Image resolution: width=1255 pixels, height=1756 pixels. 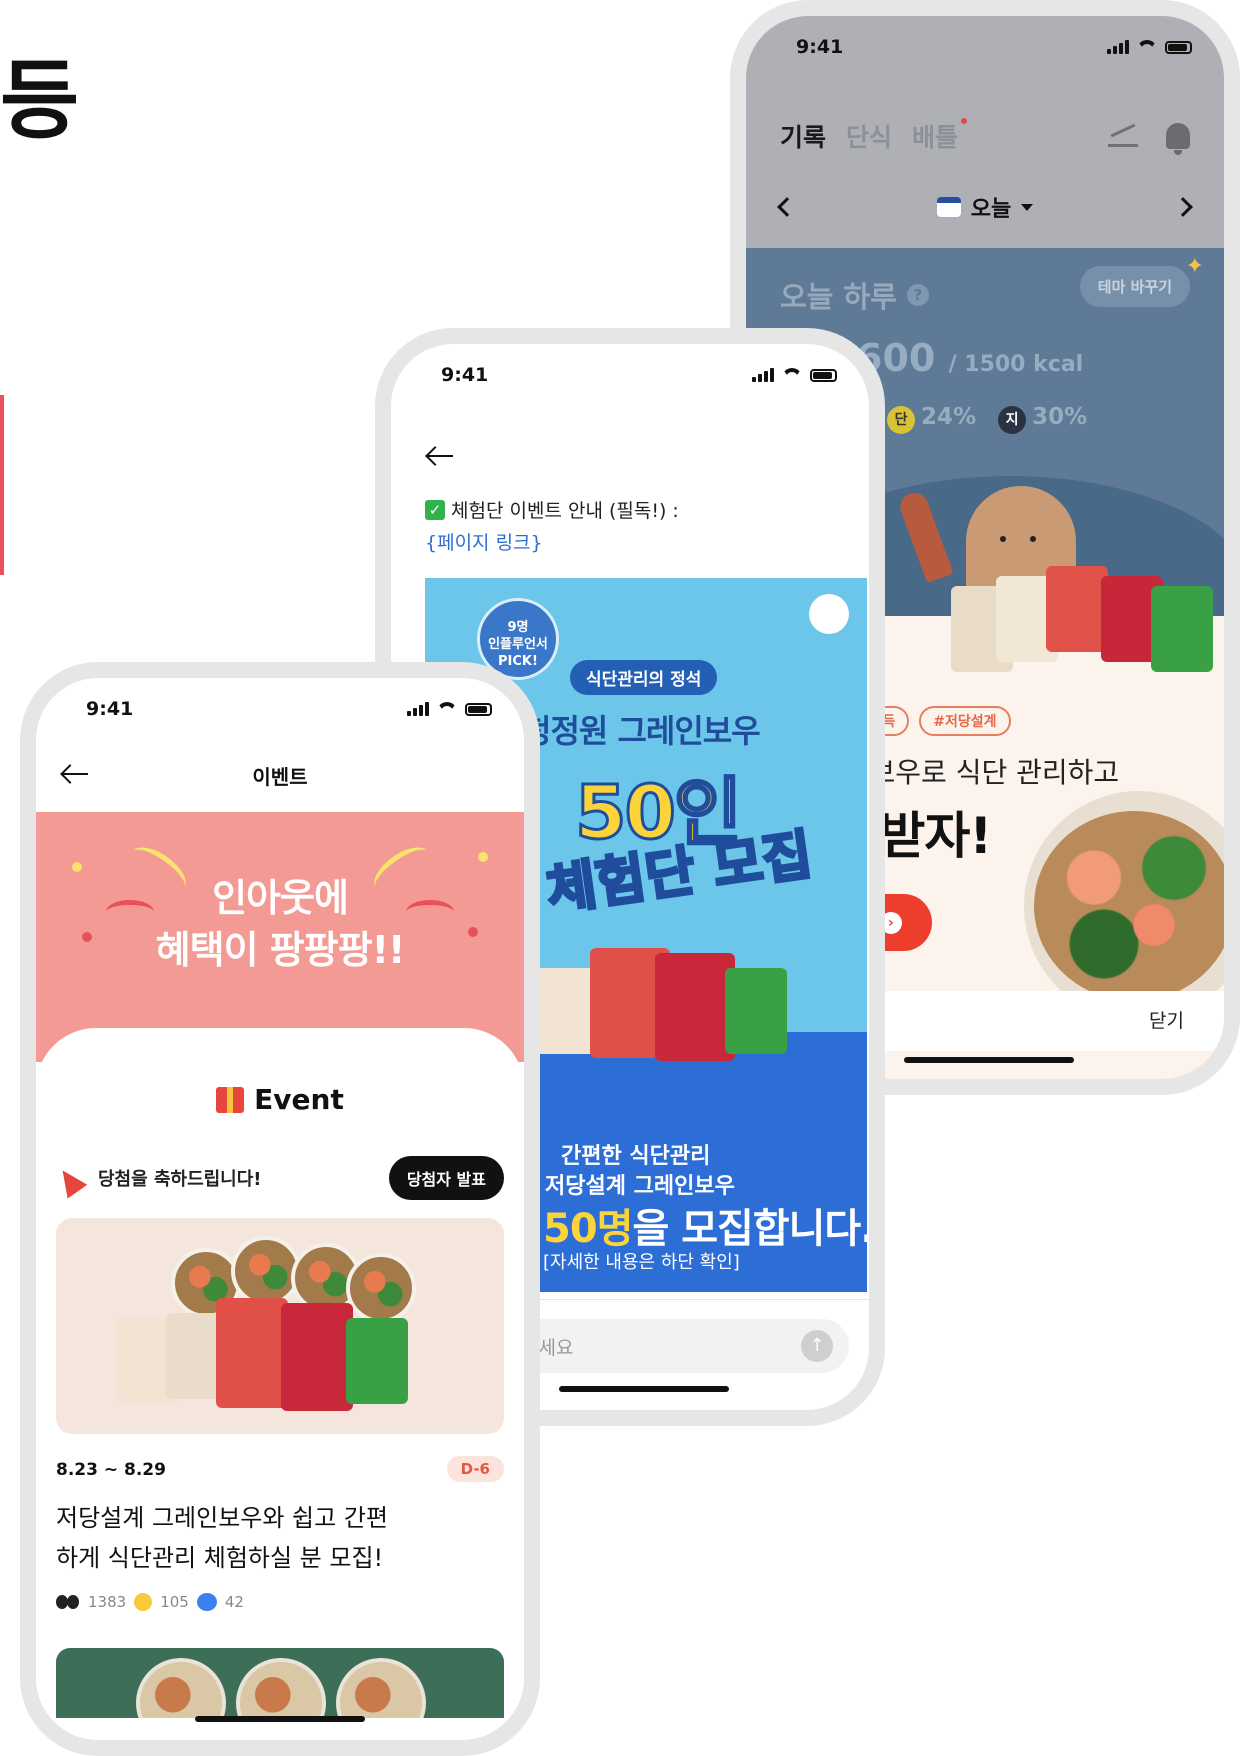 What do you see at coordinates (446, 1178) in the screenshot?
I see `winner-announcement-button: 당첨자 발표` at bounding box center [446, 1178].